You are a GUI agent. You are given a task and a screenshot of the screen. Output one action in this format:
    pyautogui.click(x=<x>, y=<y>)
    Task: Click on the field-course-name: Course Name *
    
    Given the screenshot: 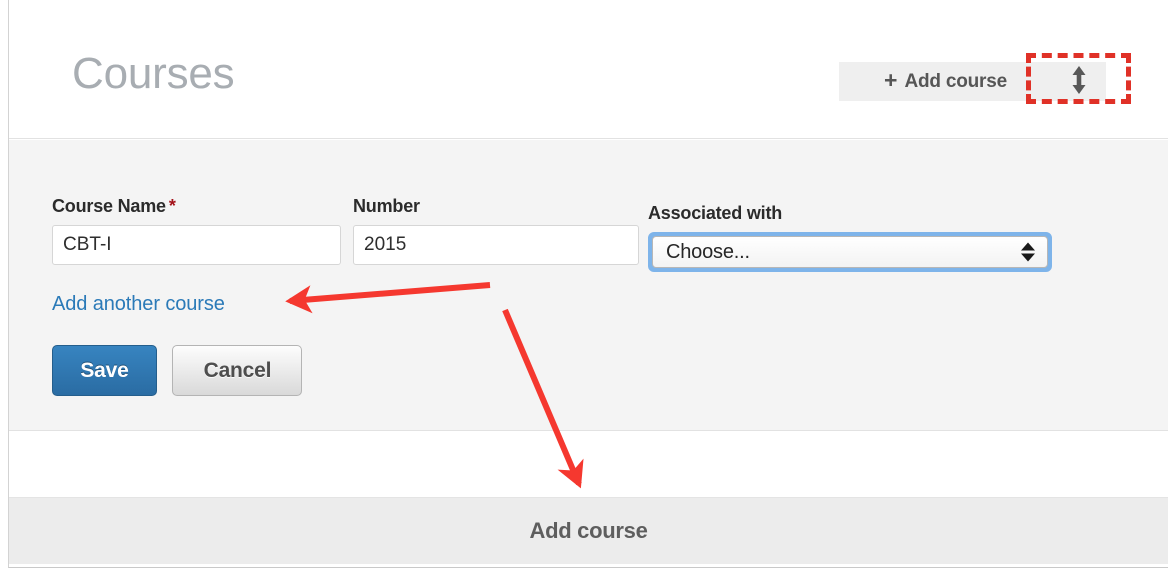 What is the action you would take?
    pyautogui.click(x=196, y=230)
    